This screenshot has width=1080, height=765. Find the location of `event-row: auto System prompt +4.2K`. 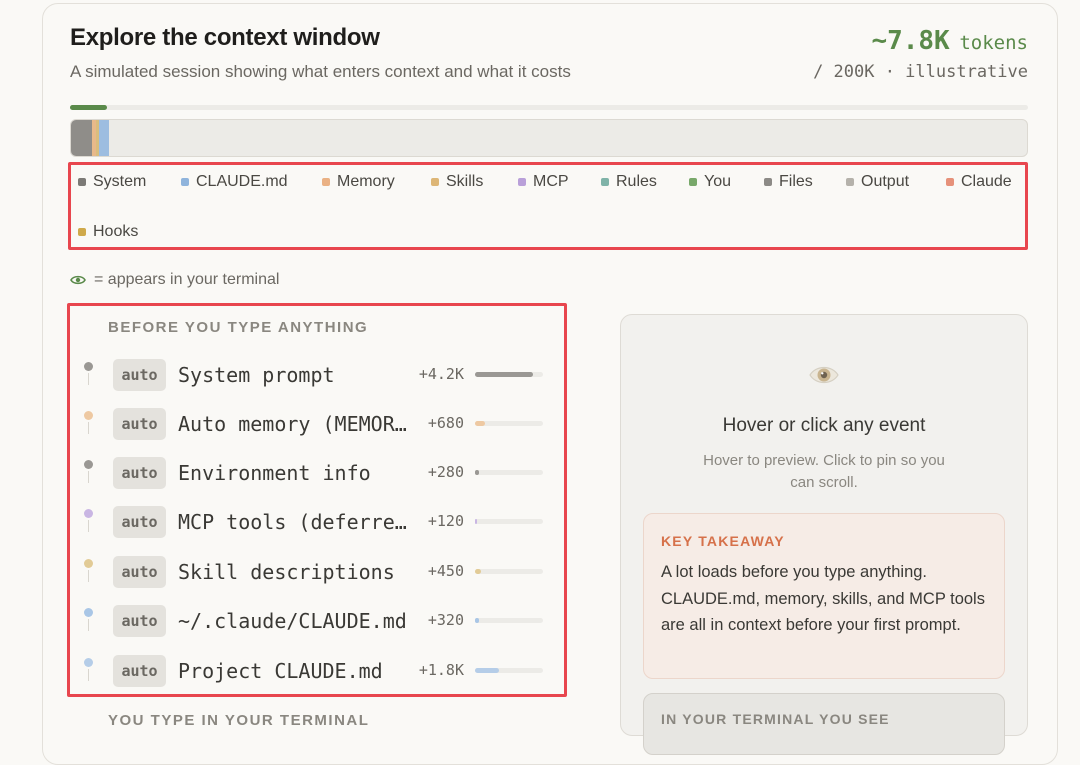

event-row: auto System prompt +4.2K is located at coordinates (315, 379).